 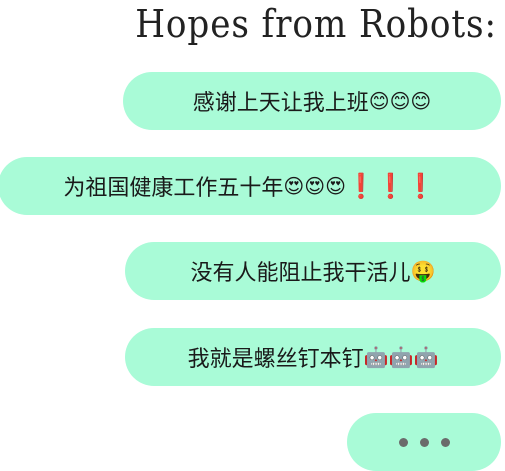 I want to click on message-text: 感谢上天让我上班, so click(x=280, y=103).